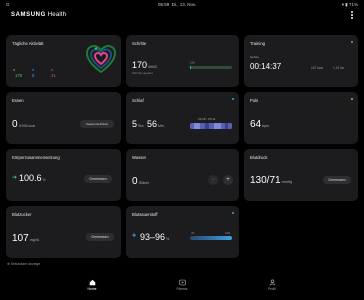 This screenshot has width=364, height=300. I want to click on activity-kcal: 41, so click(53, 75).